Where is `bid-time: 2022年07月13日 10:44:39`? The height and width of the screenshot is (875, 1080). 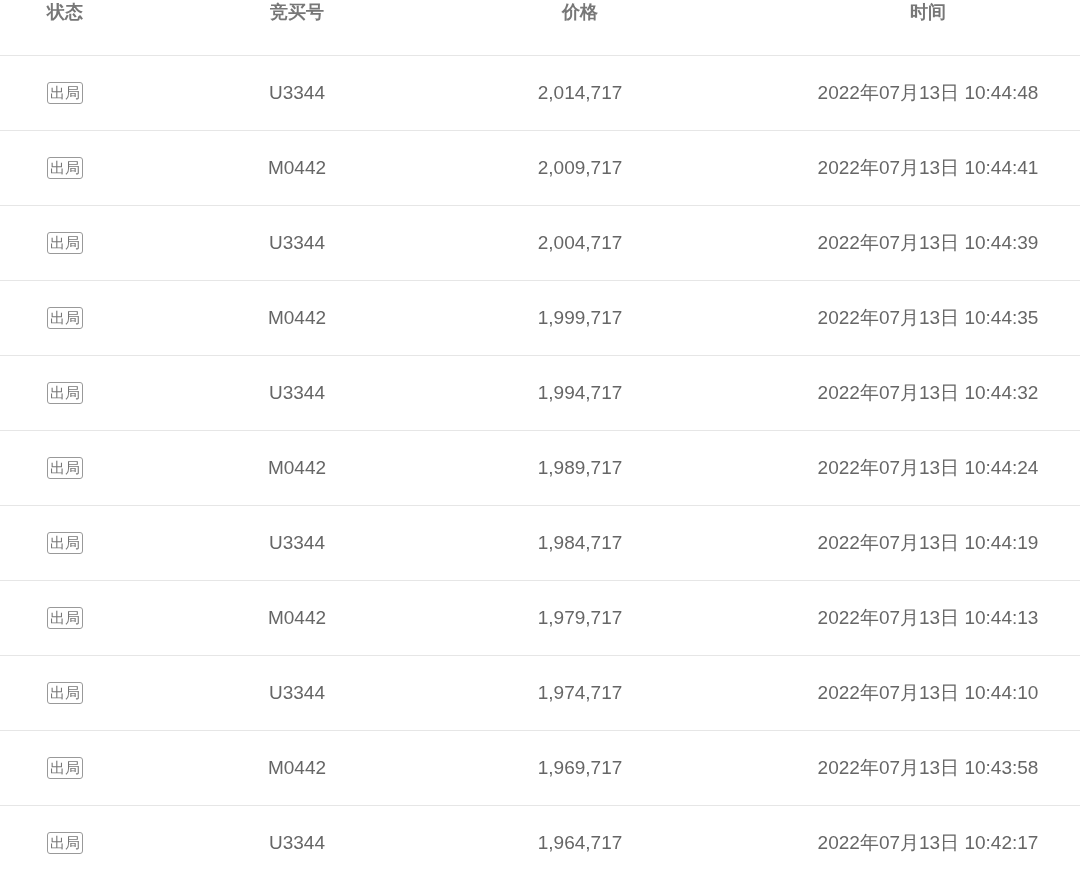 bid-time: 2022年07月13日 10:44:39 is located at coordinates (928, 243).